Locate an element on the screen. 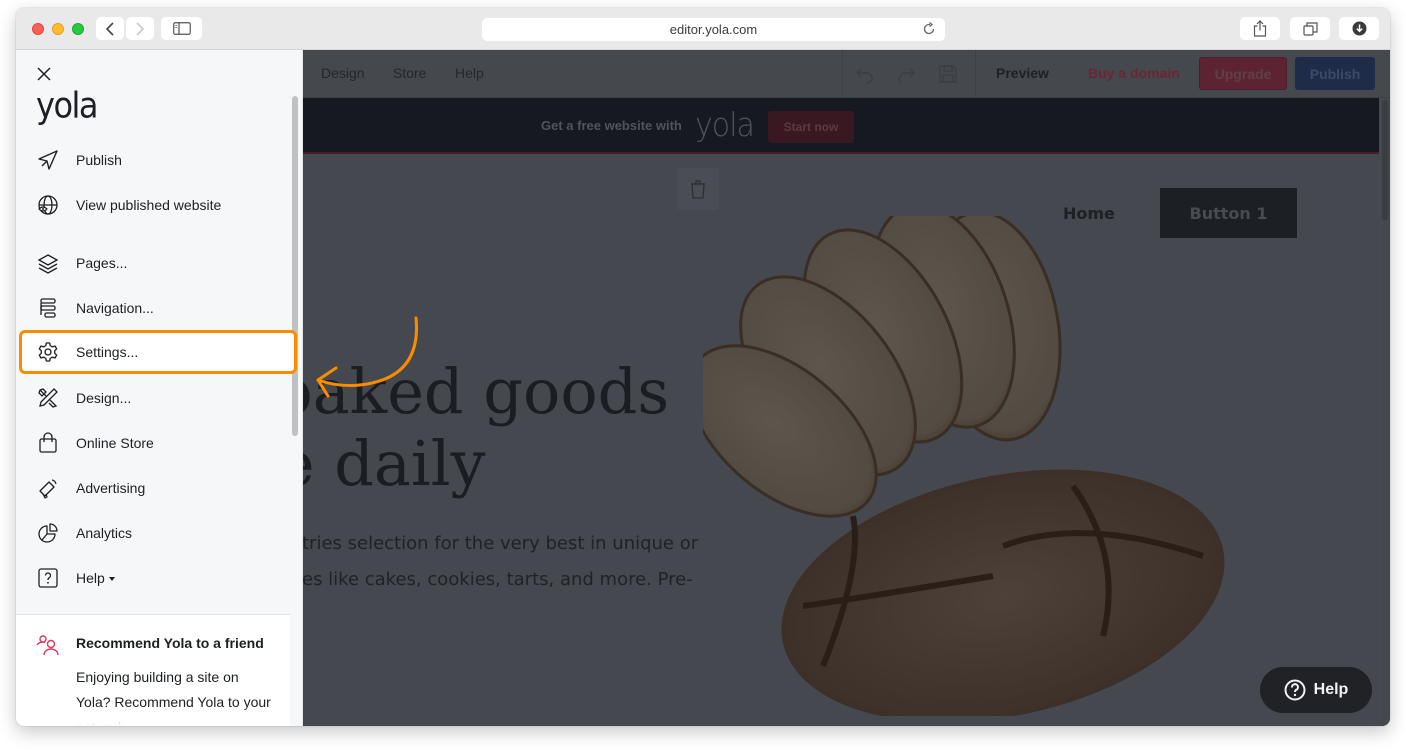 This screenshot has width=1406, height=750. download-icon is located at coordinates (1359, 28).